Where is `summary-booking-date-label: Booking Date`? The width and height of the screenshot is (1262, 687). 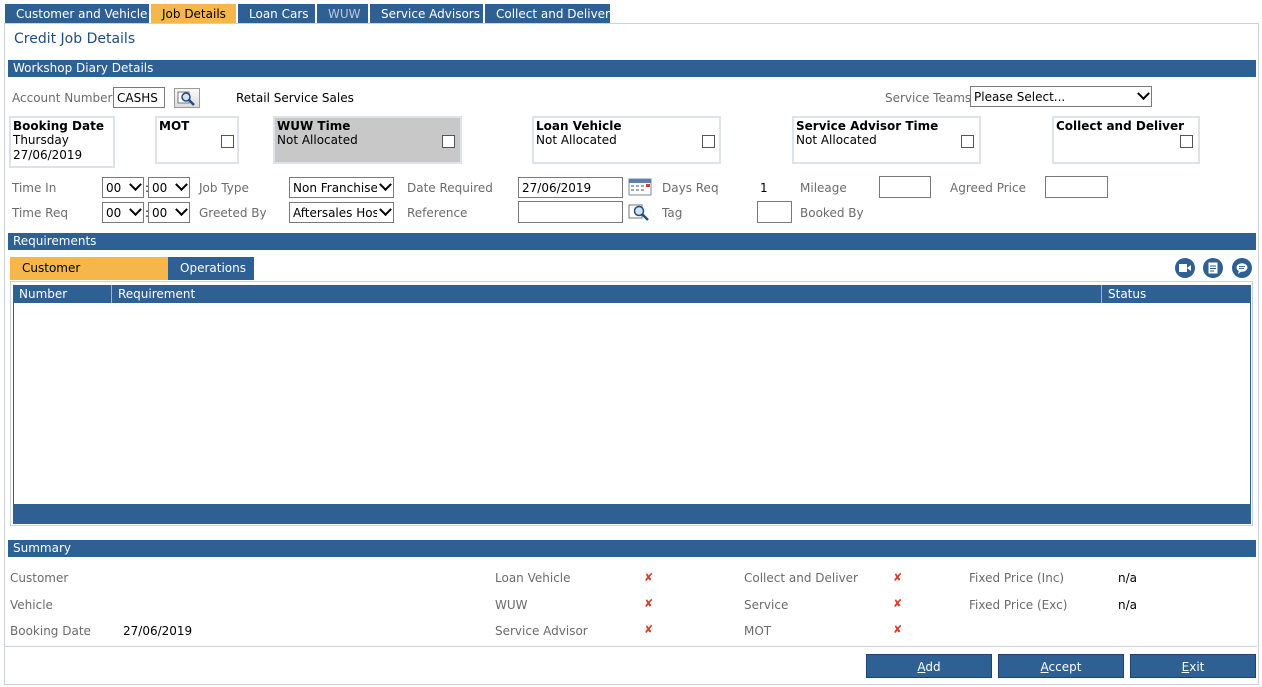
summary-booking-date-label: Booking Date is located at coordinates (50, 631).